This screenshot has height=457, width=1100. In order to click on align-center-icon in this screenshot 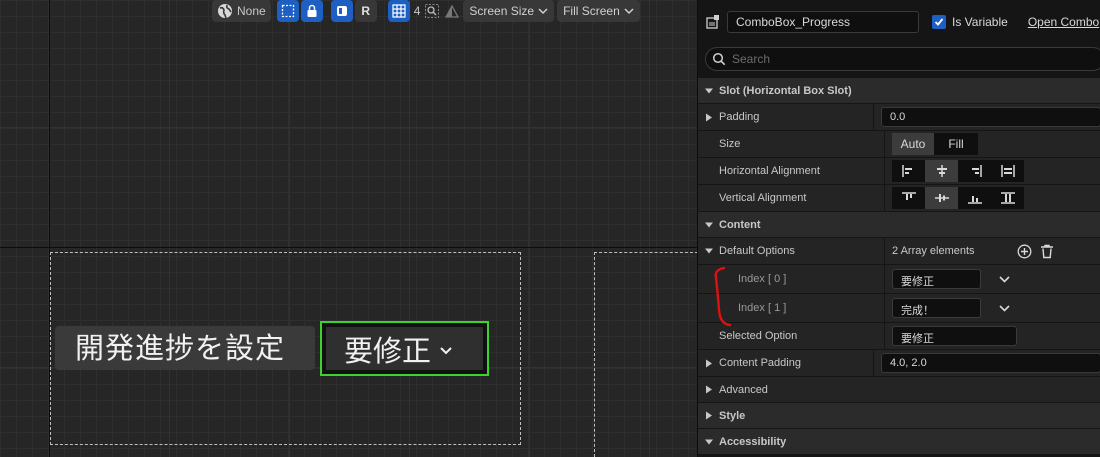, I will do `click(941, 171)`.